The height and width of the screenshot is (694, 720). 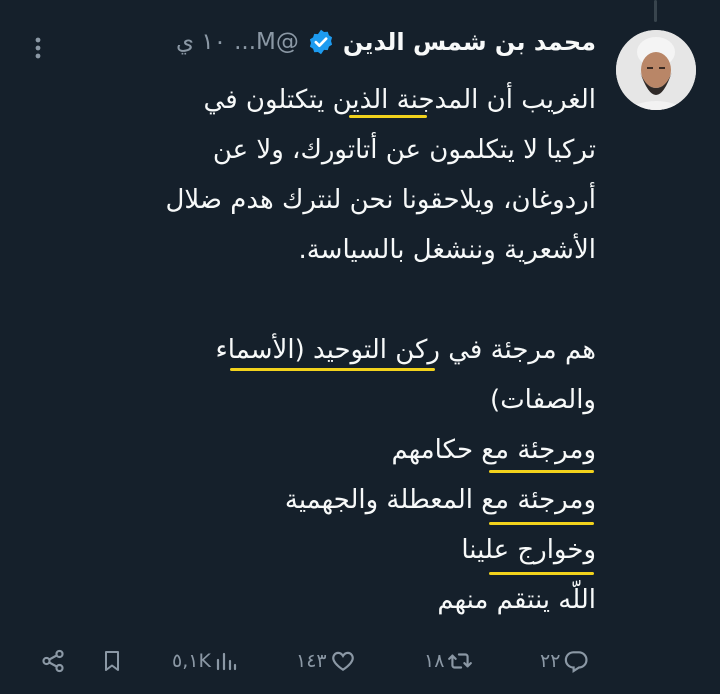 What do you see at coordinates (440, 500) in the screenshot?
I see `tweet-line: ومرجئة مع المعطلة والجهمية` at bounding box center [440, 500].